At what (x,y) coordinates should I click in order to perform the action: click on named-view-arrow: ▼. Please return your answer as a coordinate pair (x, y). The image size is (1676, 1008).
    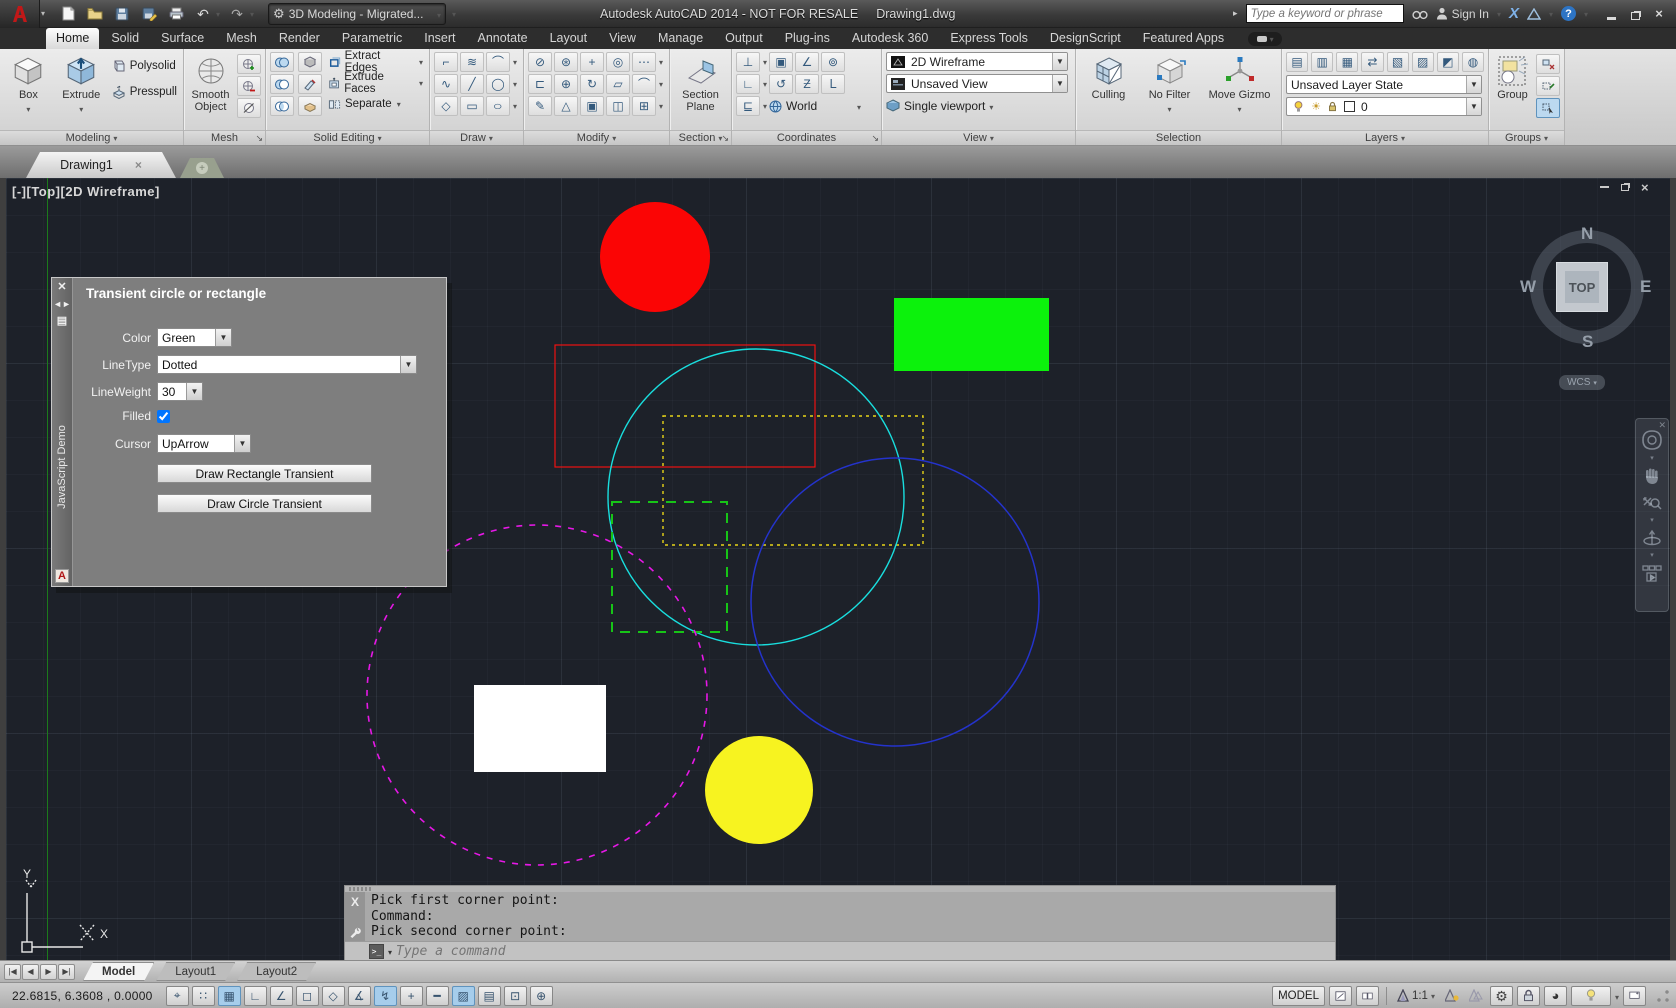
    Looking at the image, I should click on (1059, 83).